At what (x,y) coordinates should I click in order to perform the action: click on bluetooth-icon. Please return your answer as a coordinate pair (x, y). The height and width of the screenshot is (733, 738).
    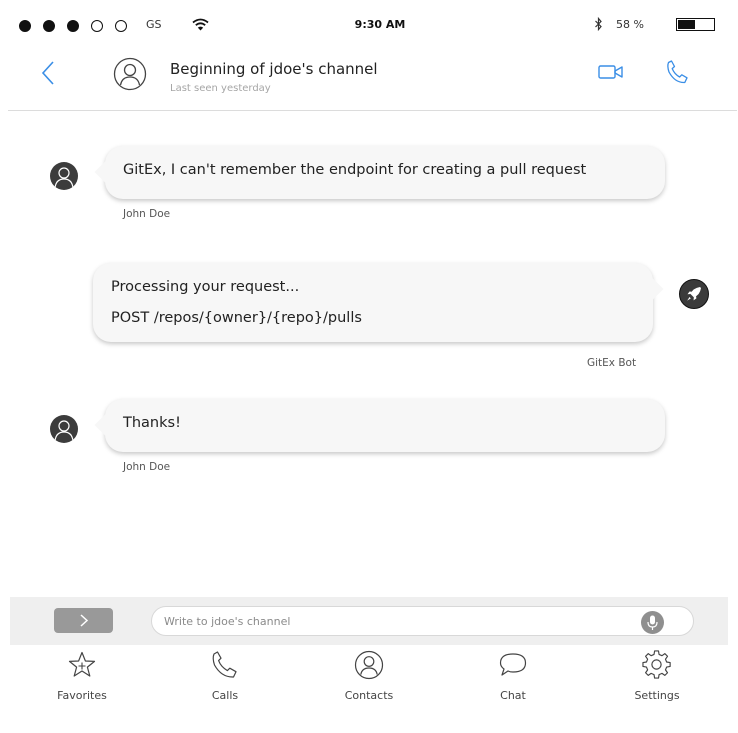
    Looking at the image, I should click on (598, 25).